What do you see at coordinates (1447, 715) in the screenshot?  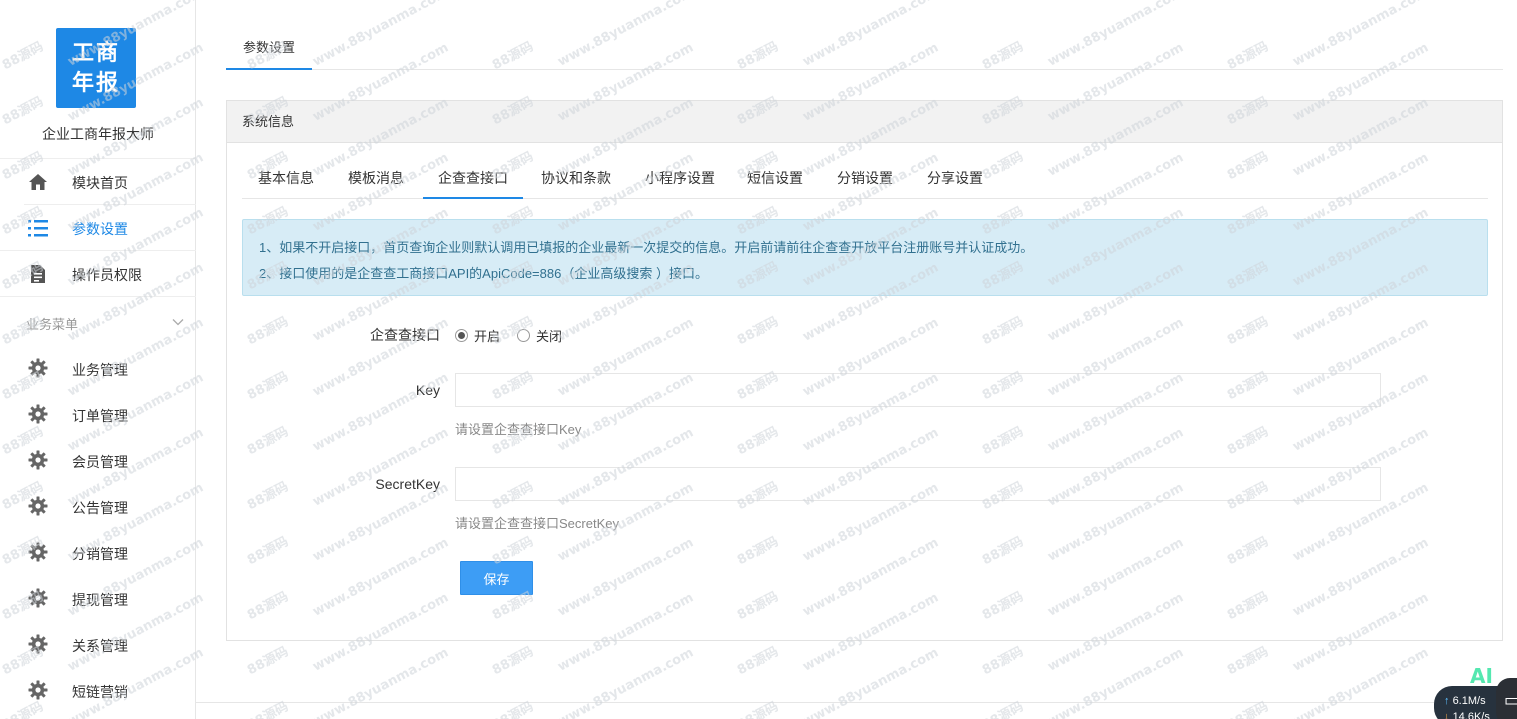 I see `download-arrow-icon: ↓` at bounding box center [1447, 715].